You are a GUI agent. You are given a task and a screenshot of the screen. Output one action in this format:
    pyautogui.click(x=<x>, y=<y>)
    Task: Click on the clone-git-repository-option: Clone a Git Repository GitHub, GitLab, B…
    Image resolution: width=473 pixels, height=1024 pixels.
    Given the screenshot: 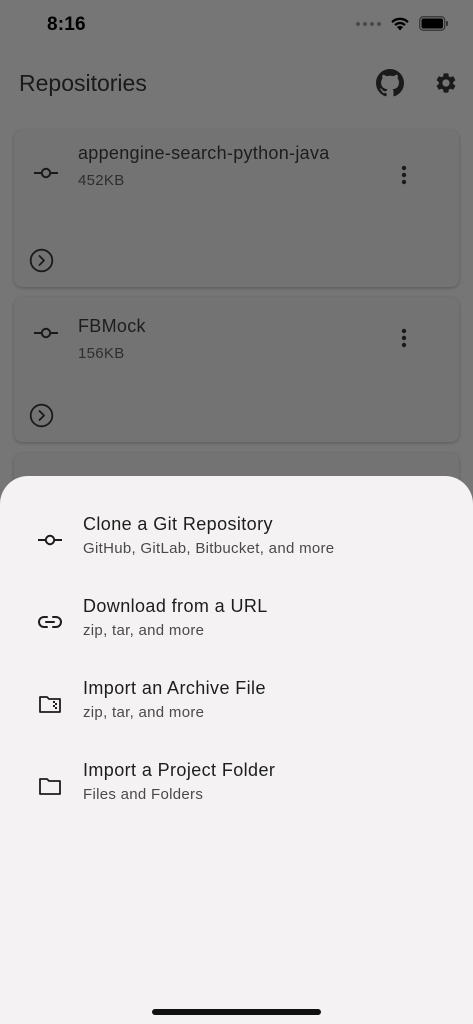 What is the action you would take?
    pyautogui.click(x=236, y=549)
    